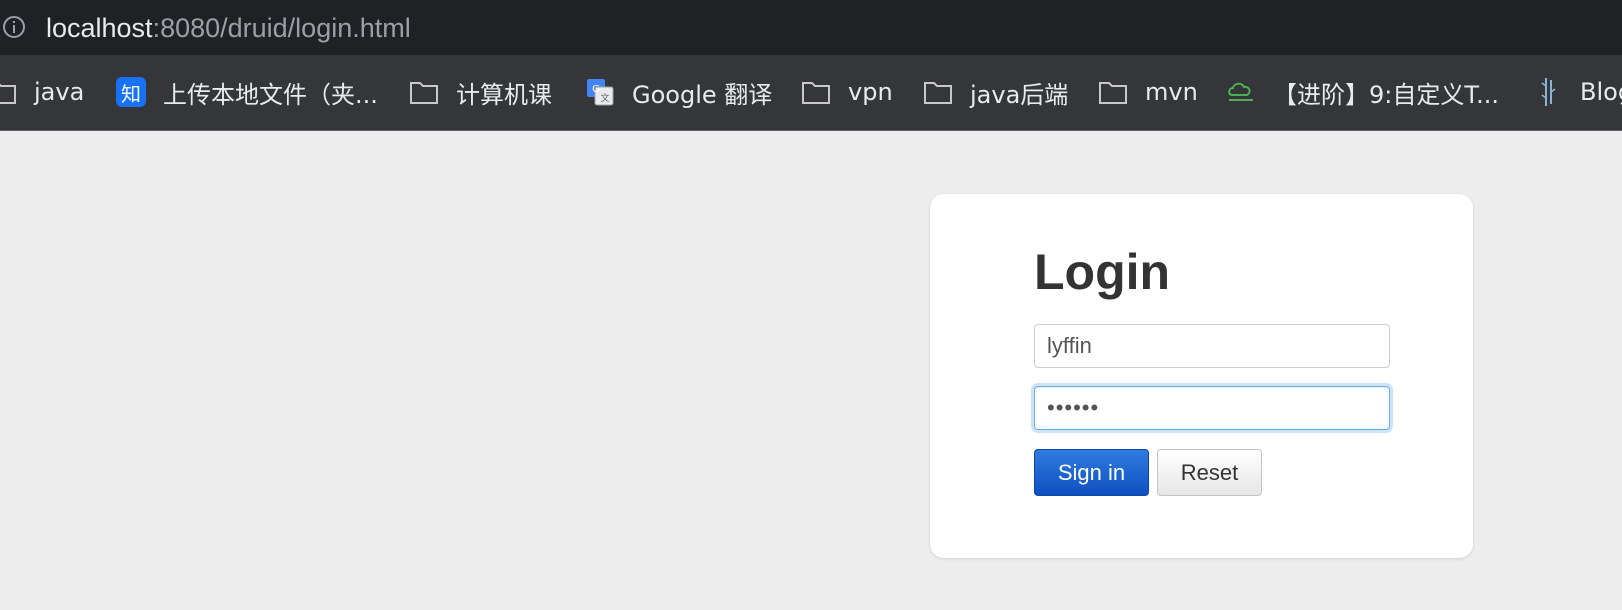  I want to click on cloud-logo-icon, so click(1241, 92).